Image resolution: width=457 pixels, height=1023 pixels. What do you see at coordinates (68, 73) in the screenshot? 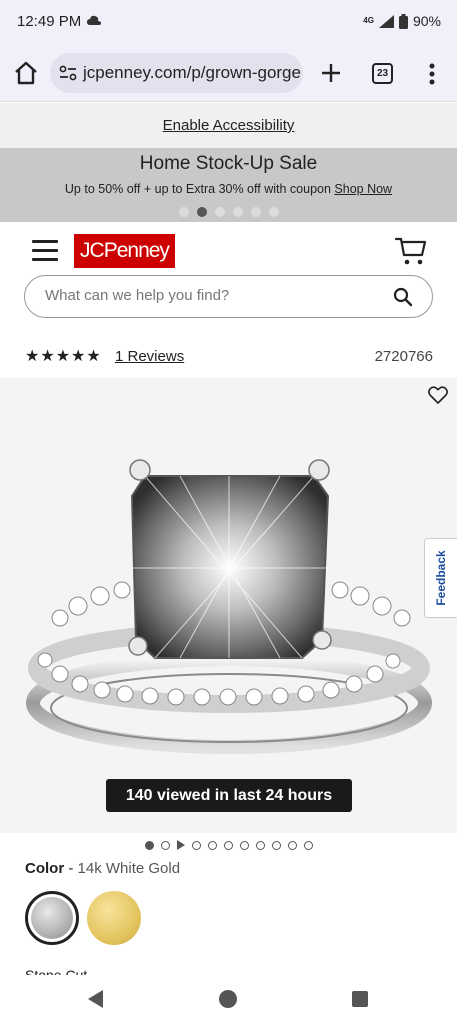
I see `site-settings-icon` at bounding box center [68, 73].